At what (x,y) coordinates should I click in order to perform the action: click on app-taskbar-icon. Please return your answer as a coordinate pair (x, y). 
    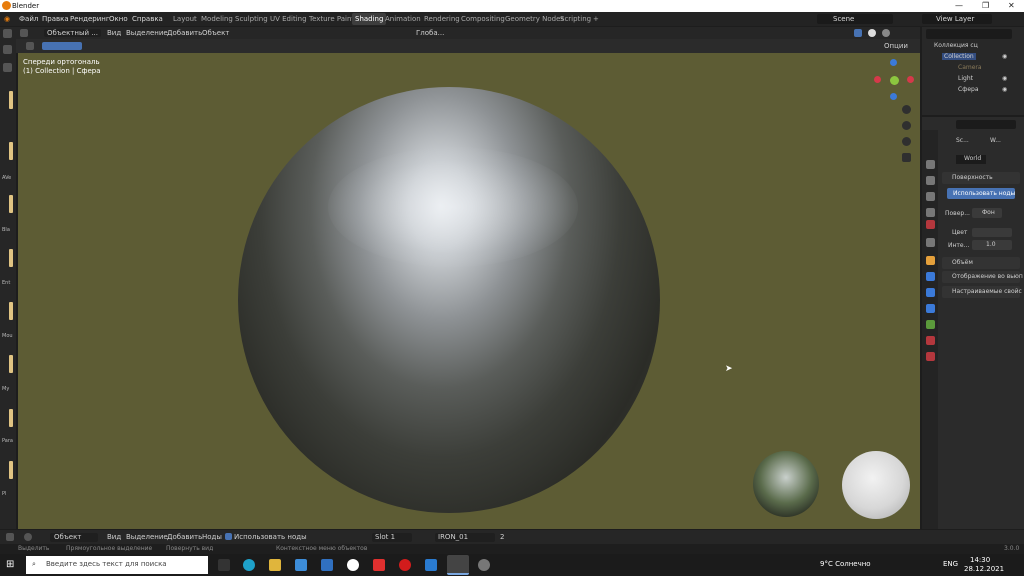
    Looking at the image, I should click on (484, 565).